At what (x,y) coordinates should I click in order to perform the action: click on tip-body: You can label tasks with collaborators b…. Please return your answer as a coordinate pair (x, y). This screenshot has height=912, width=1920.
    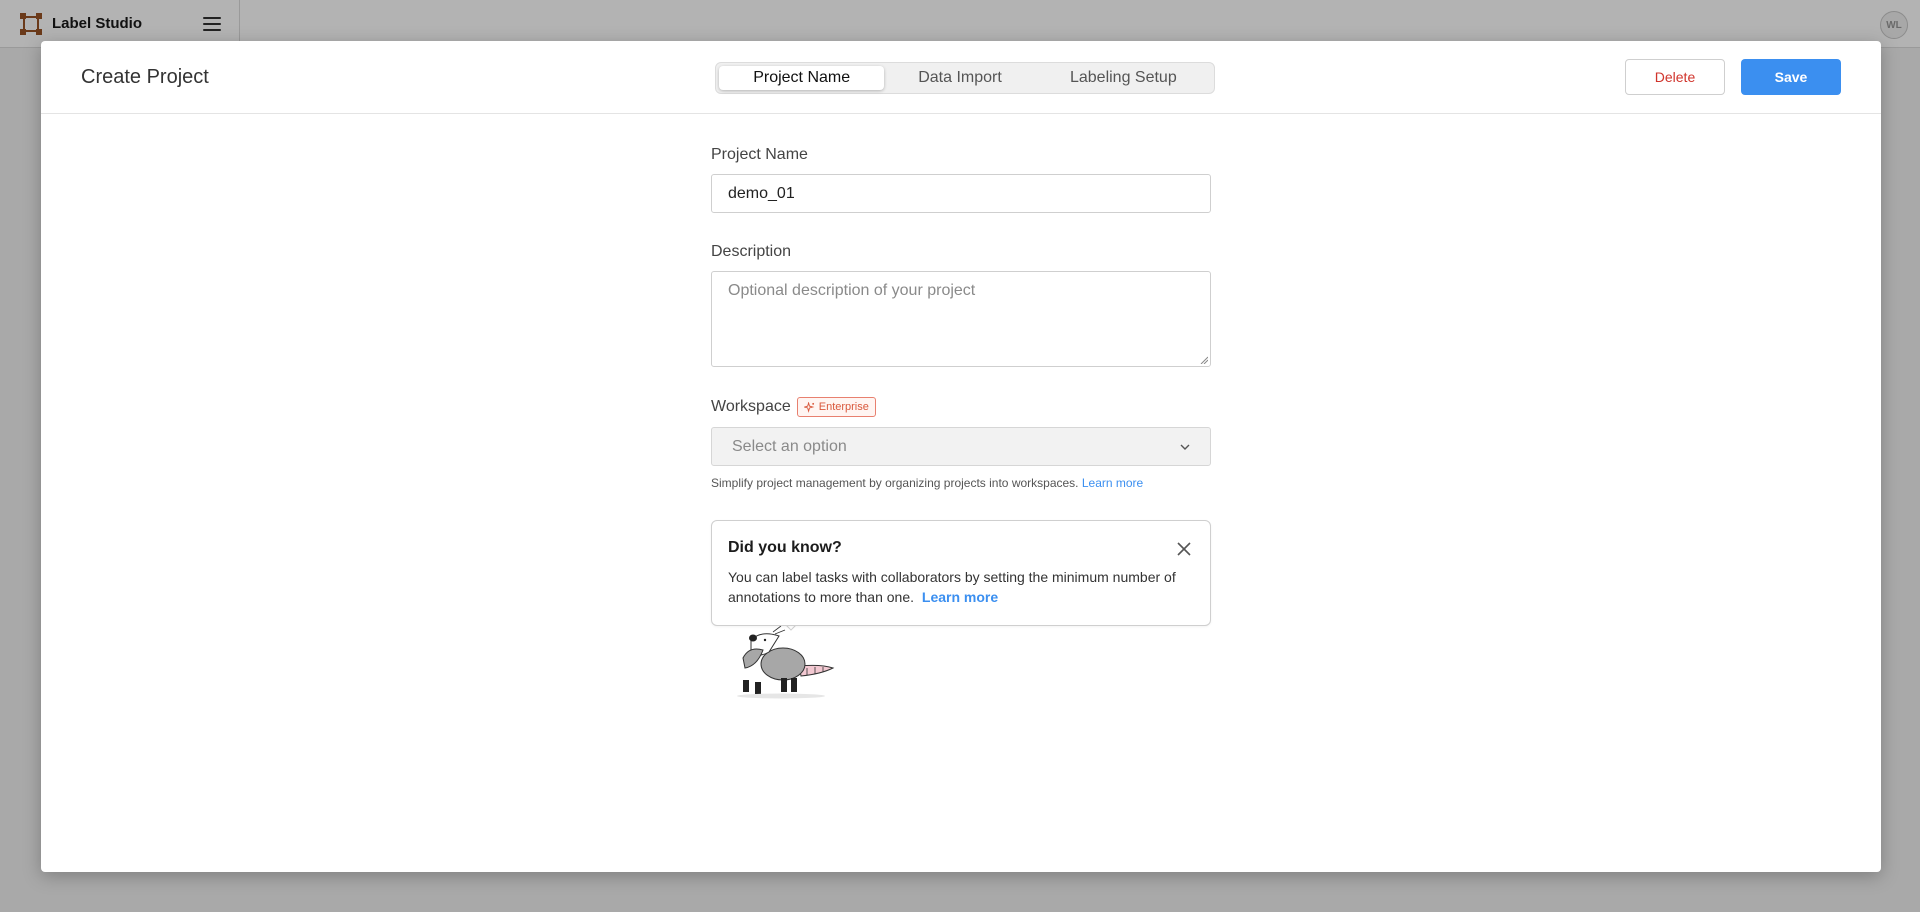
    Looking at the image, I should click on (958, 587).